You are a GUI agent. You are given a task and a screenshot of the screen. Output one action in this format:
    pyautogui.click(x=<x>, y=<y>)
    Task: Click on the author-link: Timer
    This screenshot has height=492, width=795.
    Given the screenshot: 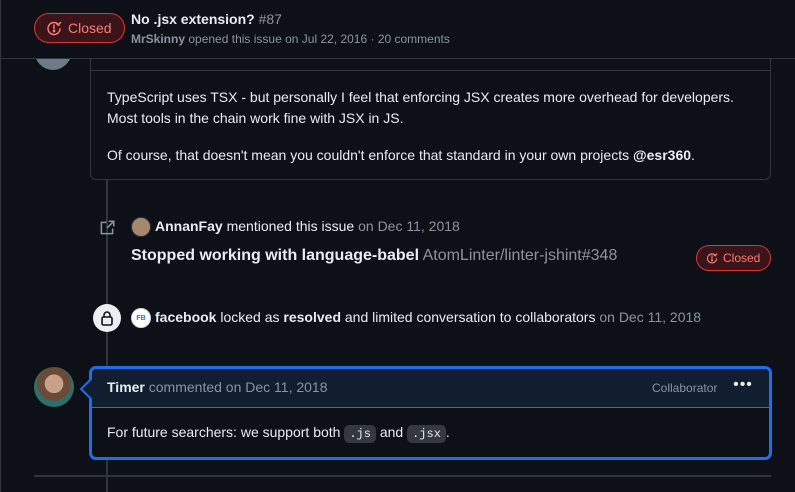 What is the action you would take?
    pyautogui.click(x=126, y=387)
    